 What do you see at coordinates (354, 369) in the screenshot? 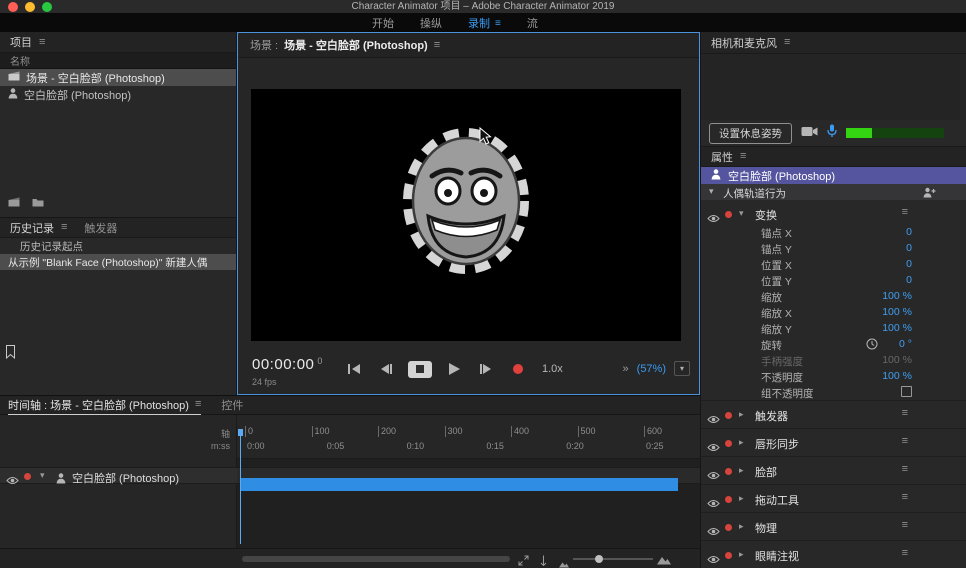
I see `go-to-start-button` at bounding box center [354, 369].